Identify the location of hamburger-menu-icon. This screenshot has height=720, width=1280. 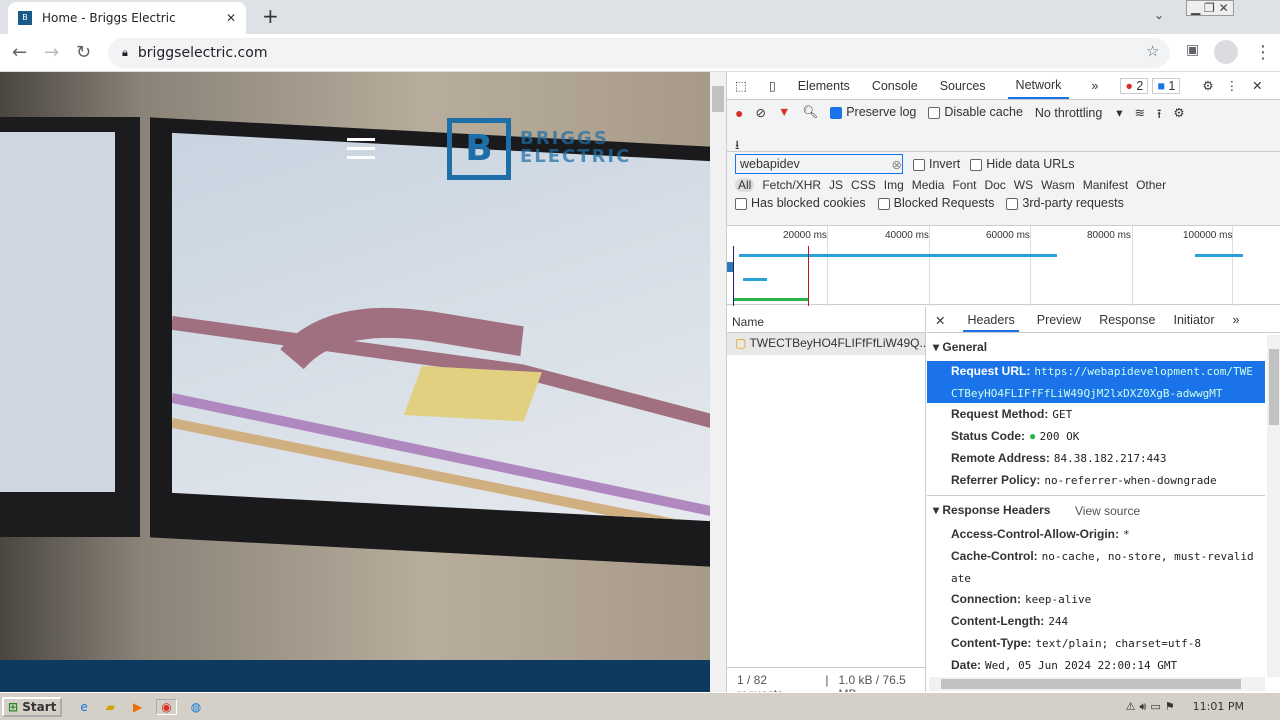
(361, 151).